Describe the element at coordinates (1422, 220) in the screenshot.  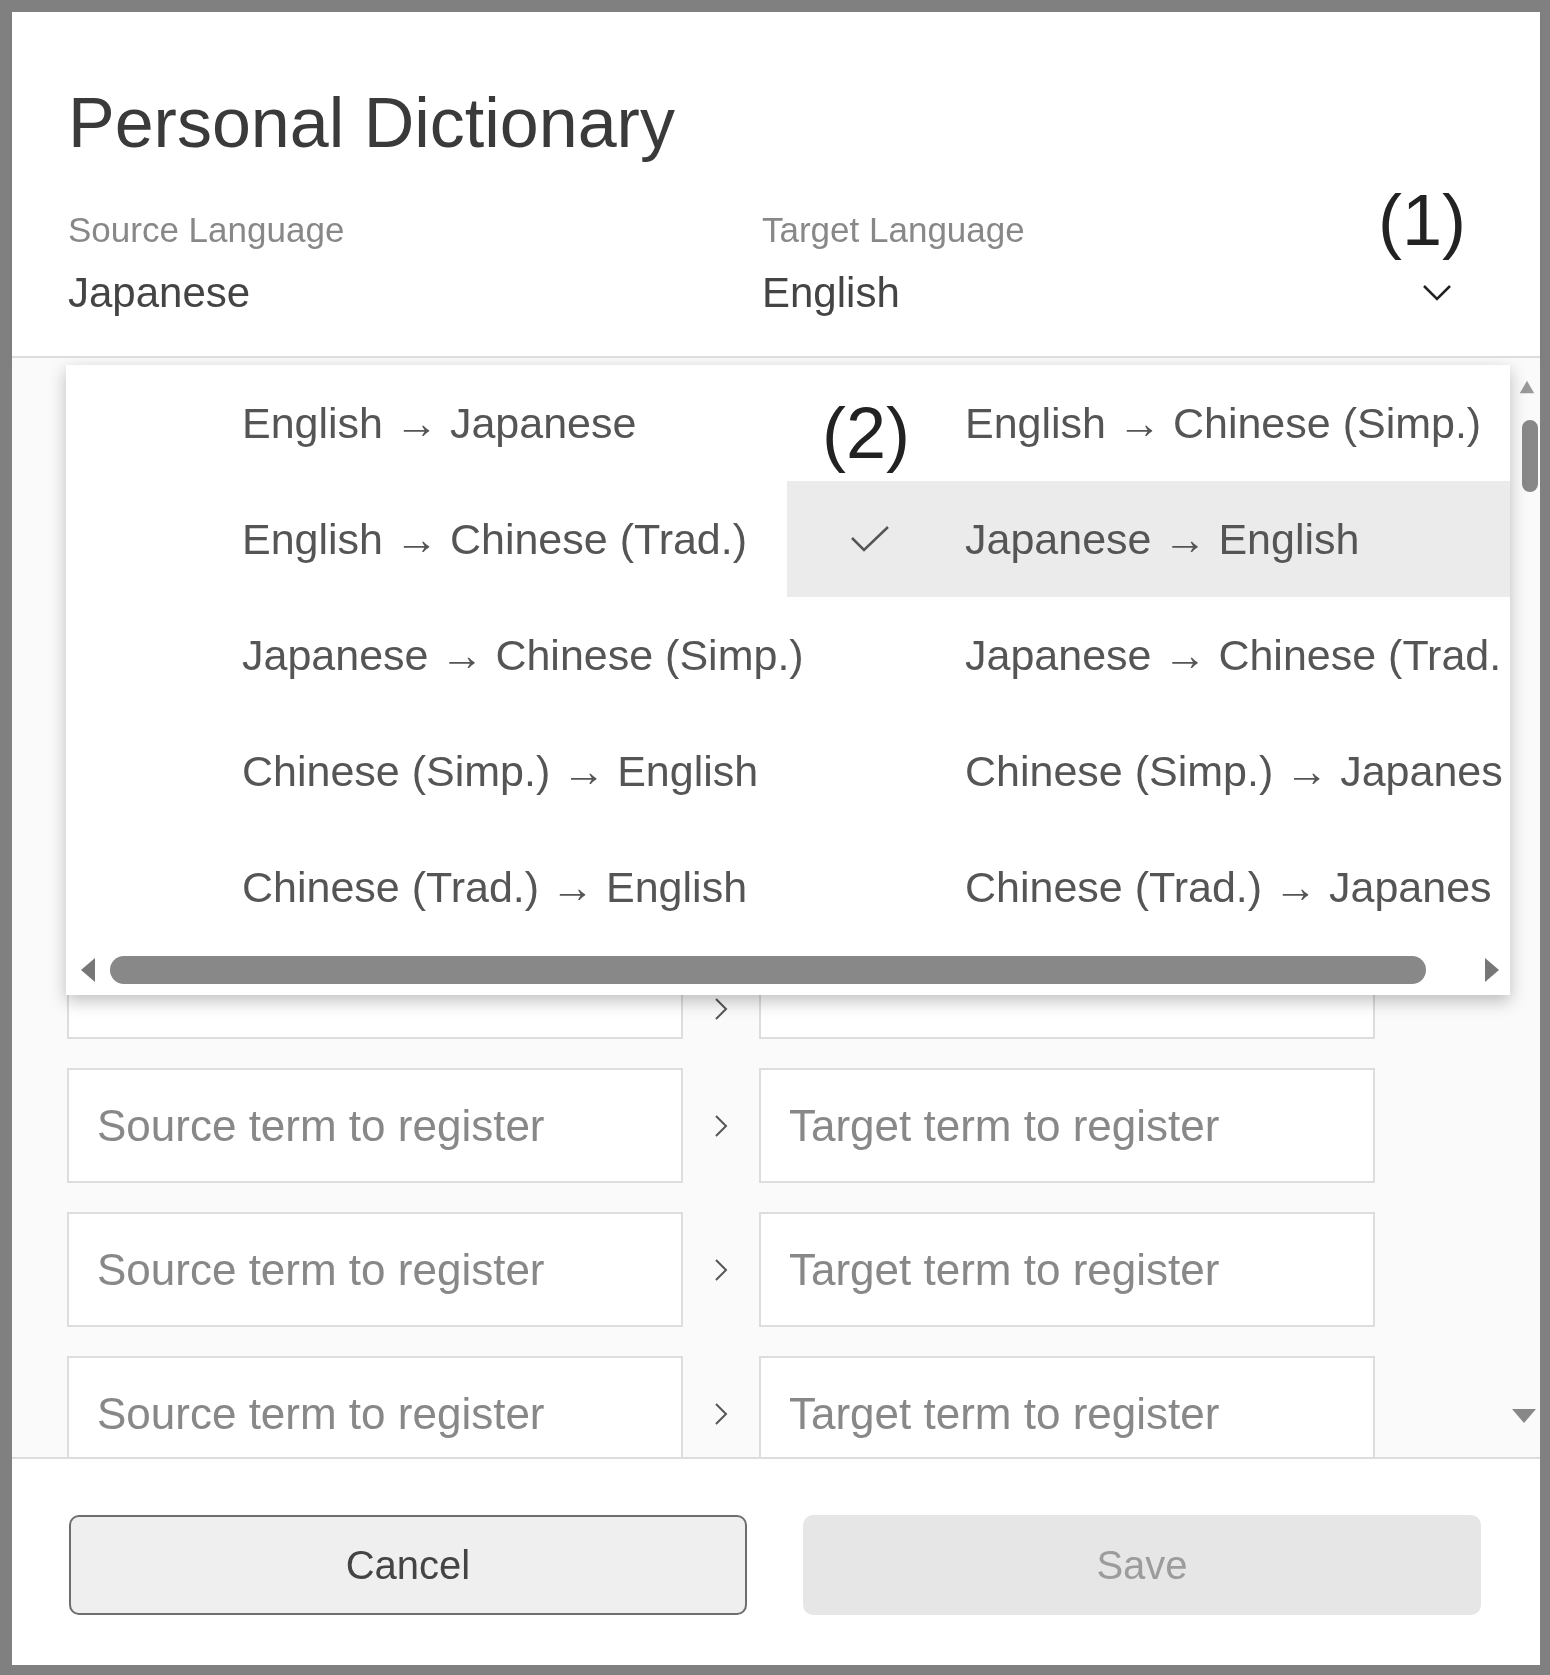
I see `annotation-label: (1)` at that location.